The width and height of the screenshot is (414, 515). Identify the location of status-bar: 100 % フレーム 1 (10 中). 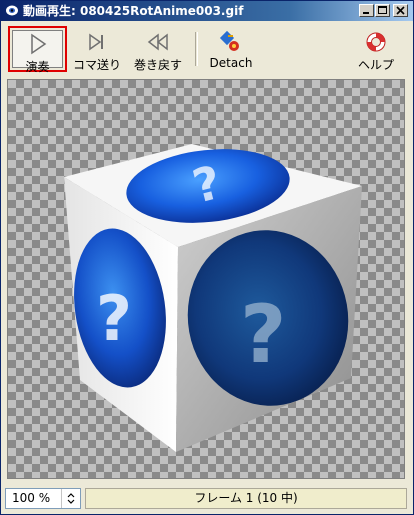
(207, 499).